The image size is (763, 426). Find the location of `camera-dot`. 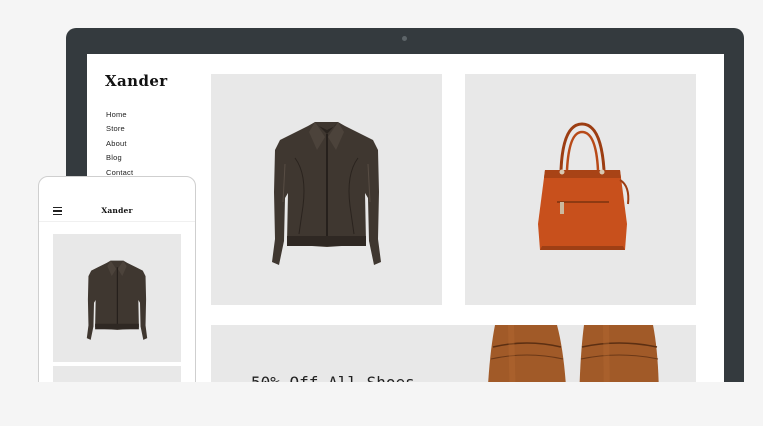

camera-dot is located at coordinates (404, 38).